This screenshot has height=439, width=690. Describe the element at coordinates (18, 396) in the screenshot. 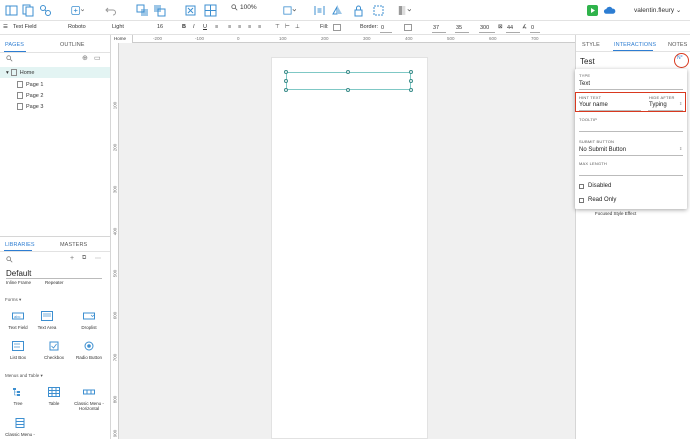

I see `tree-widget: Tree` at that location.